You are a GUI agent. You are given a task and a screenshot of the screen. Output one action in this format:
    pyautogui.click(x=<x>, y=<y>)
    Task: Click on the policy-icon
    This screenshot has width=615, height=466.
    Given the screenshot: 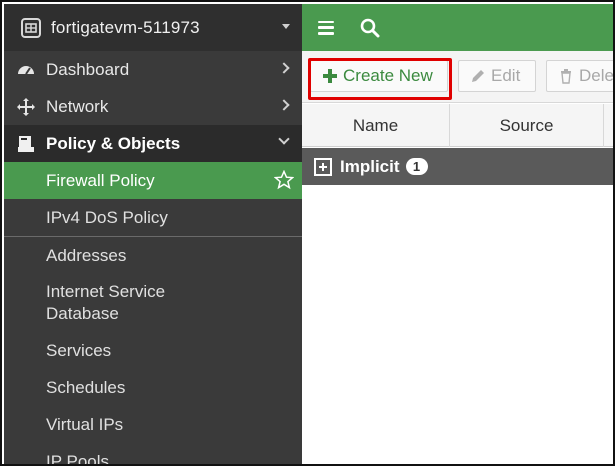 What is the action you would take?
    pyautogui.click(x=26, y=144)
    